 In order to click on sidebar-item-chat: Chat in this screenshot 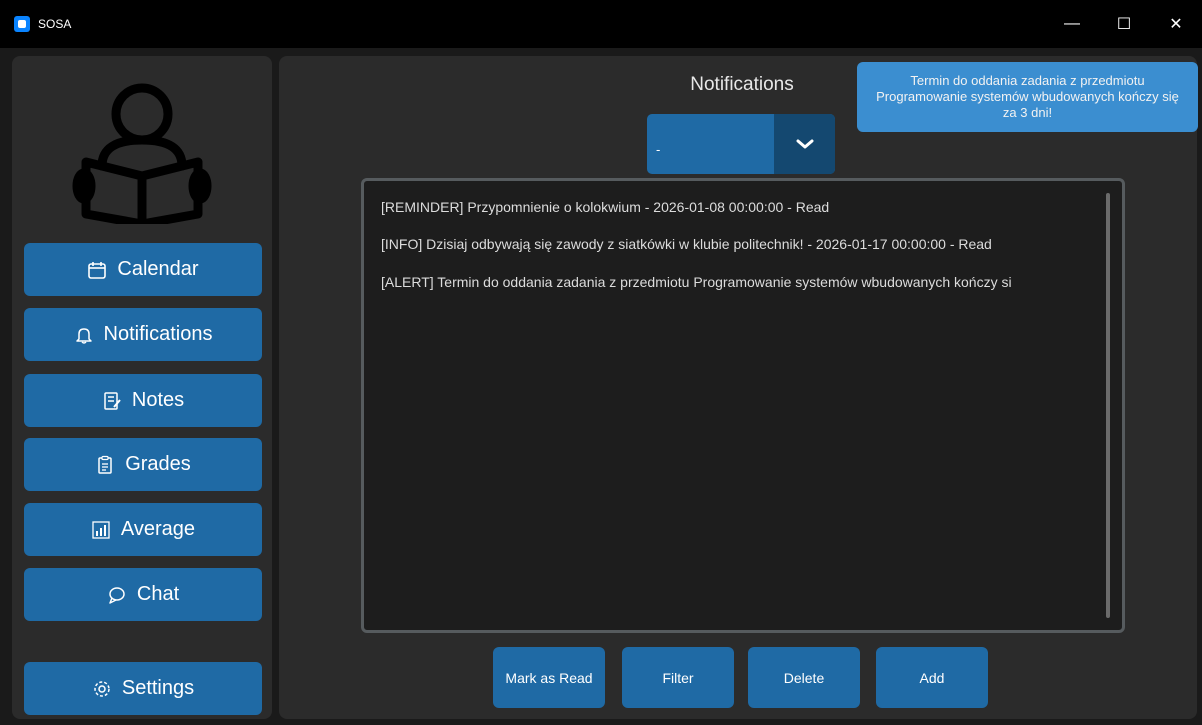, I will do `click(143, 594)`.